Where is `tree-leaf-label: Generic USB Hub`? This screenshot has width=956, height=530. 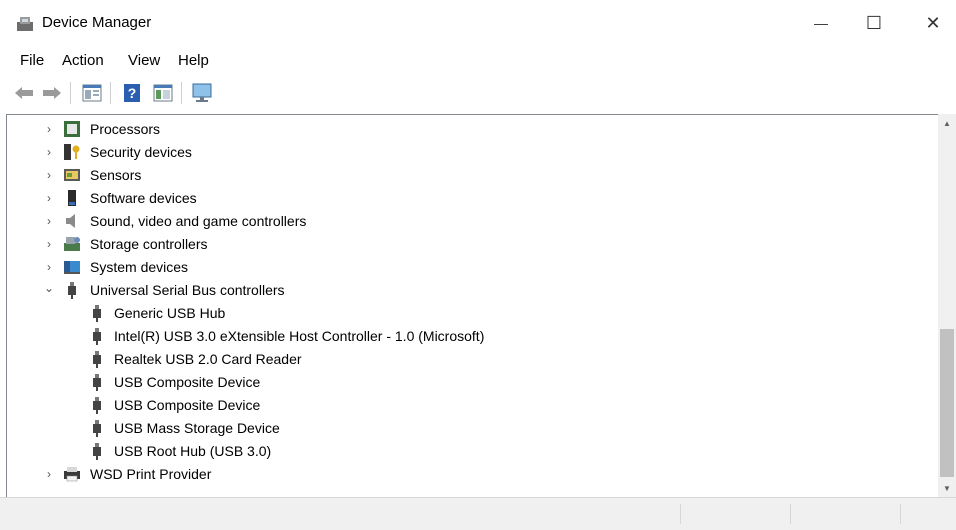 tree-leaf-label: Generic USB Hub is located at coordinates (170, 313).